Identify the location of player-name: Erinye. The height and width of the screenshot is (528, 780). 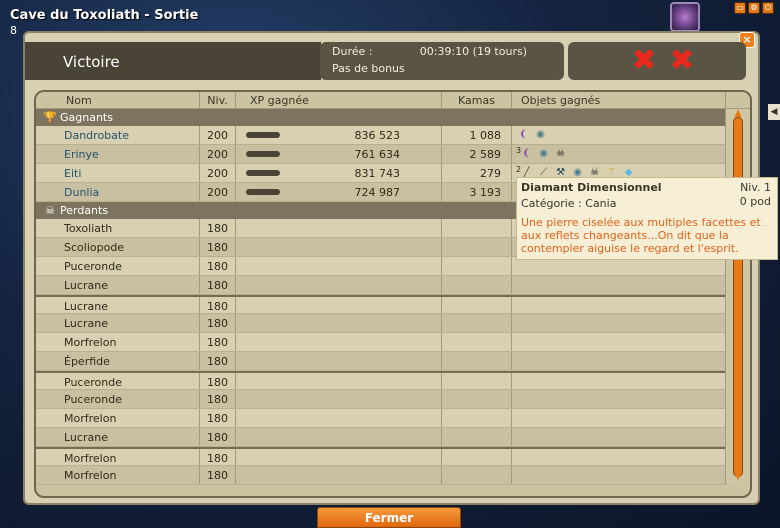
(118, 154).